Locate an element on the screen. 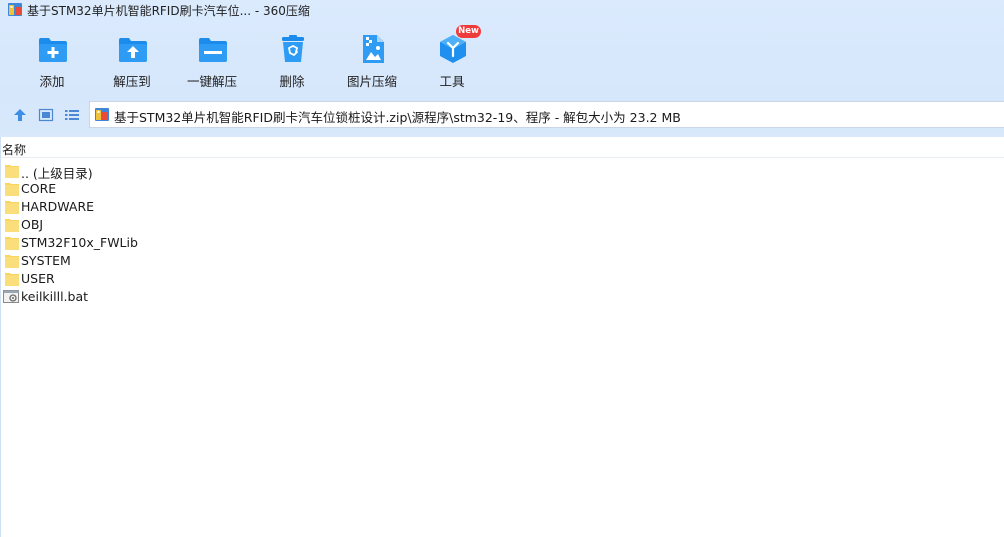 The height and width of the screenshot is (537, 1004). tools-hexagon-icon is located at coordinates (453, 49).